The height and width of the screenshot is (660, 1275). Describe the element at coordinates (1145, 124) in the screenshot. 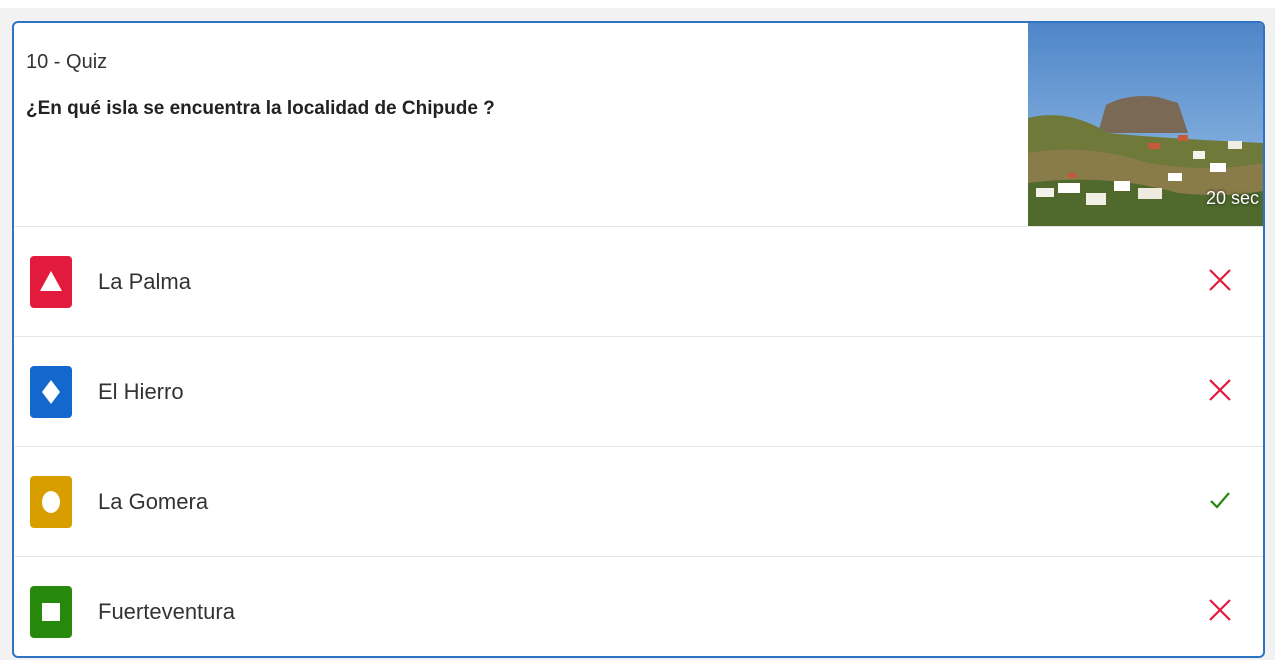

I see `question-image: 20 sec` at that location.